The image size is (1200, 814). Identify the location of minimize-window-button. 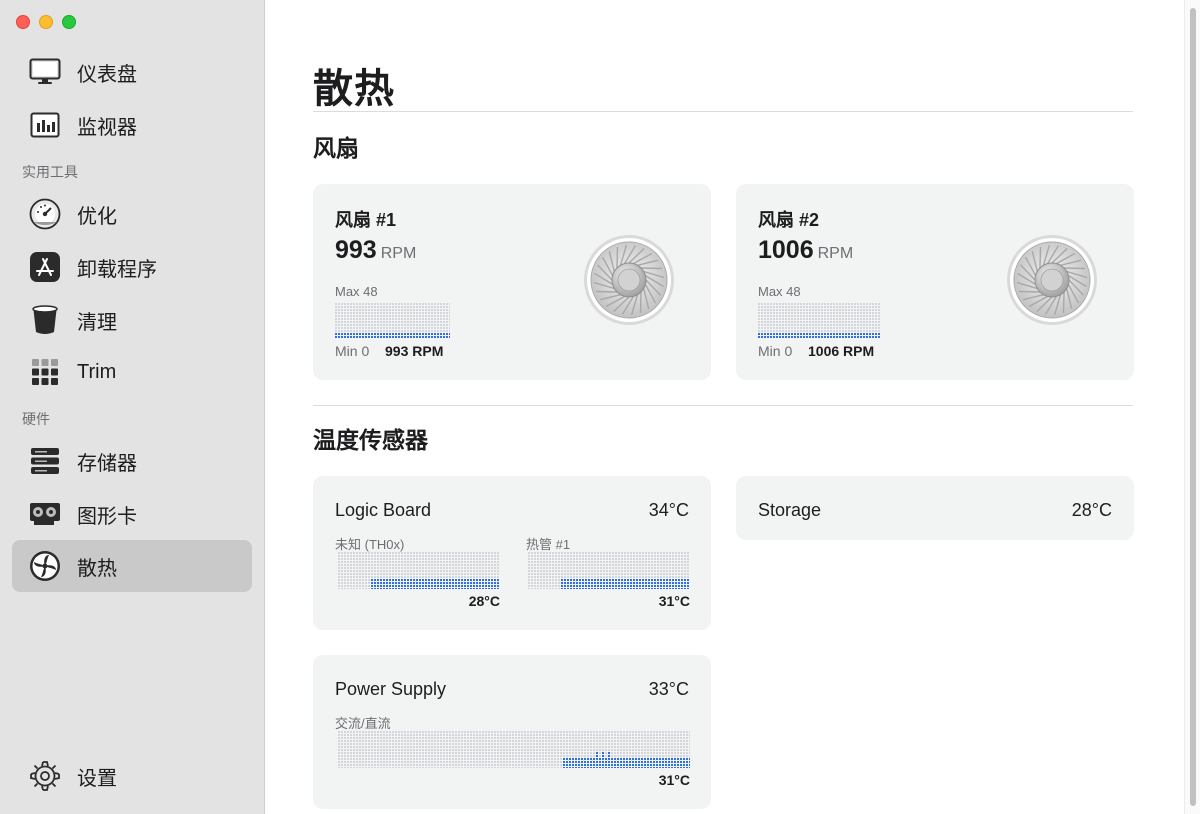
(46, 22).